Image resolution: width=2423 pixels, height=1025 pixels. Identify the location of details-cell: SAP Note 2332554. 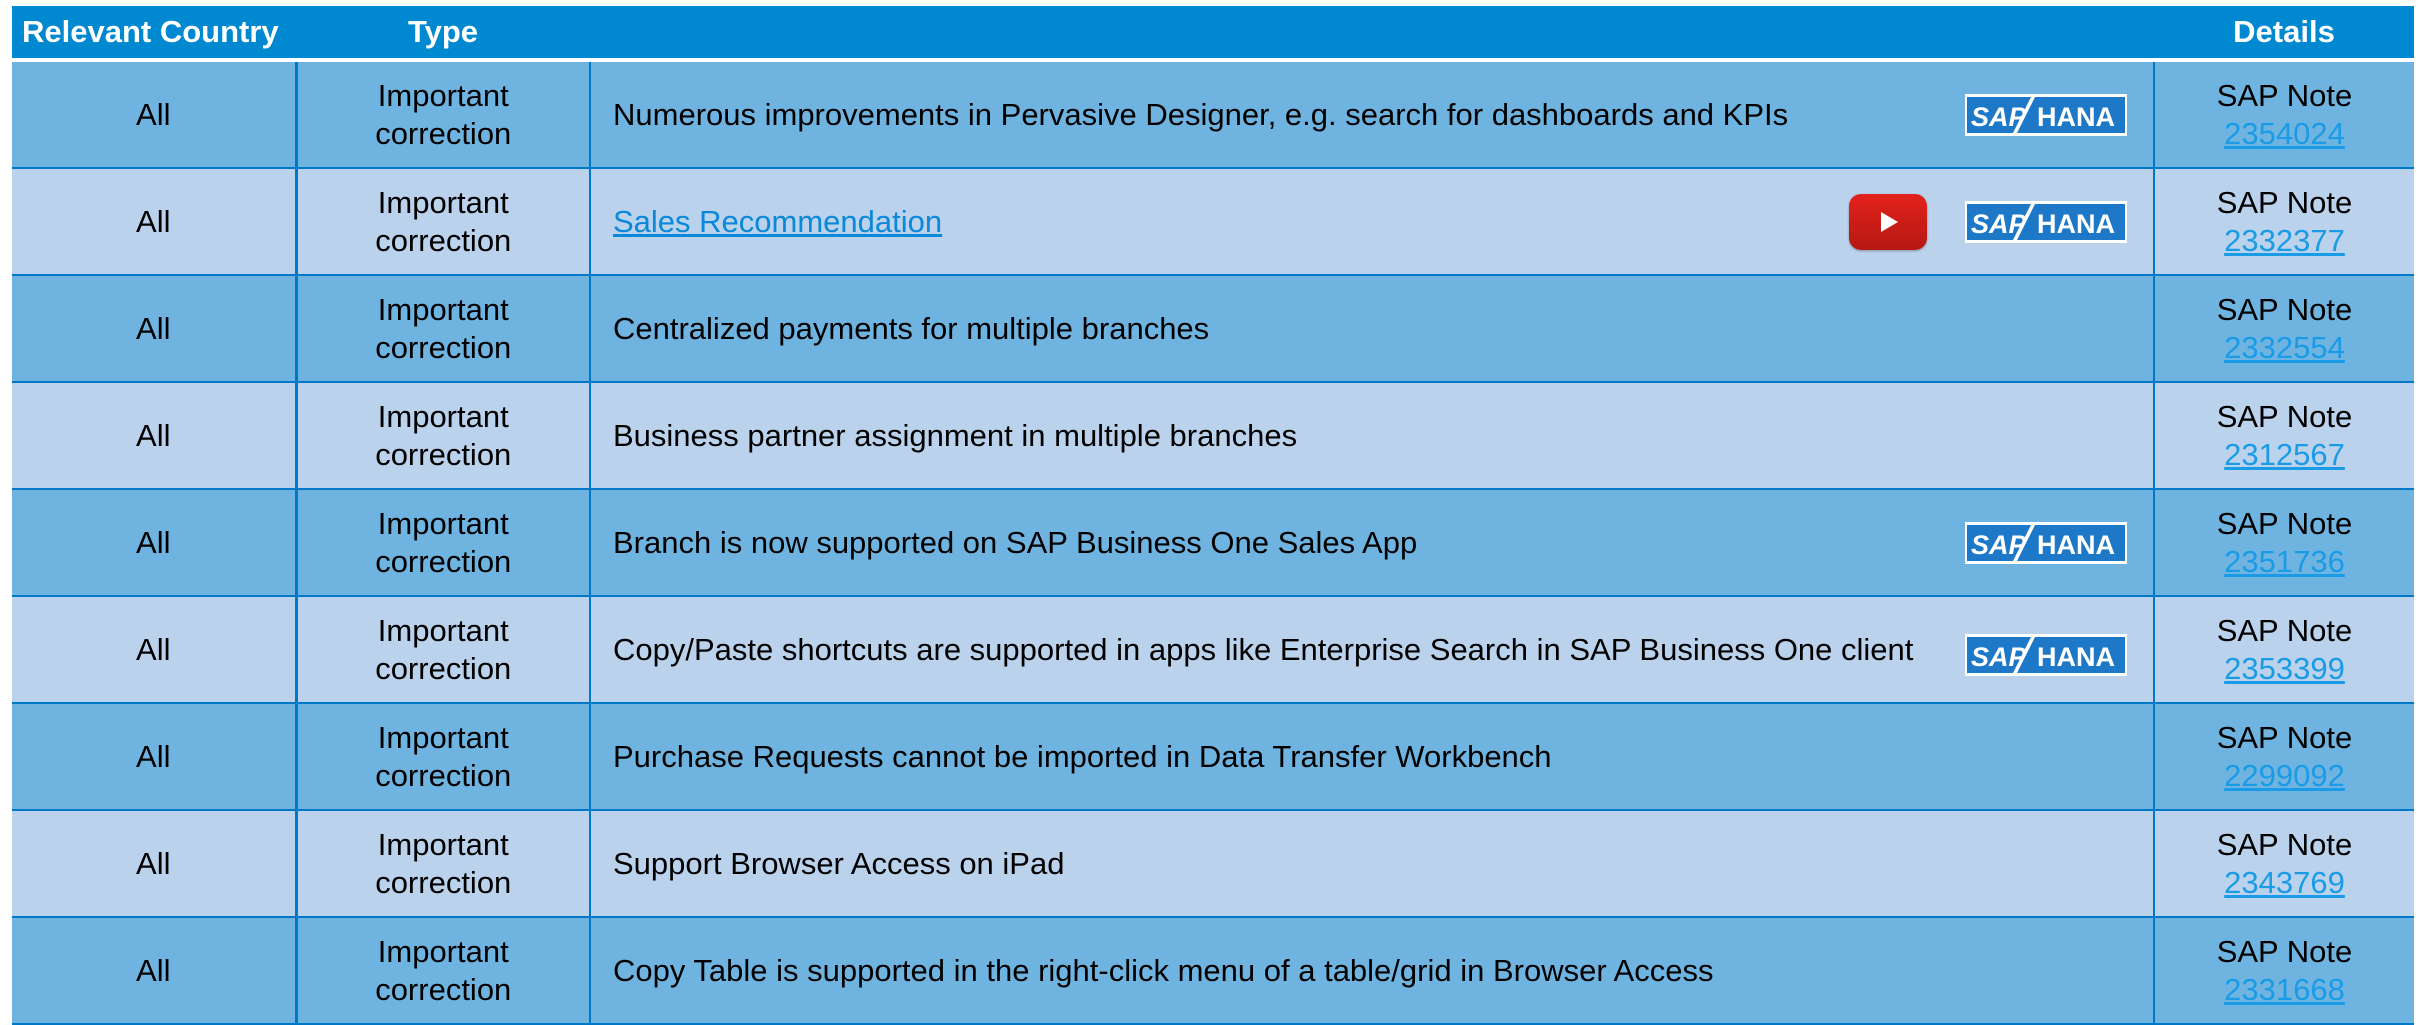
(2284, 329).